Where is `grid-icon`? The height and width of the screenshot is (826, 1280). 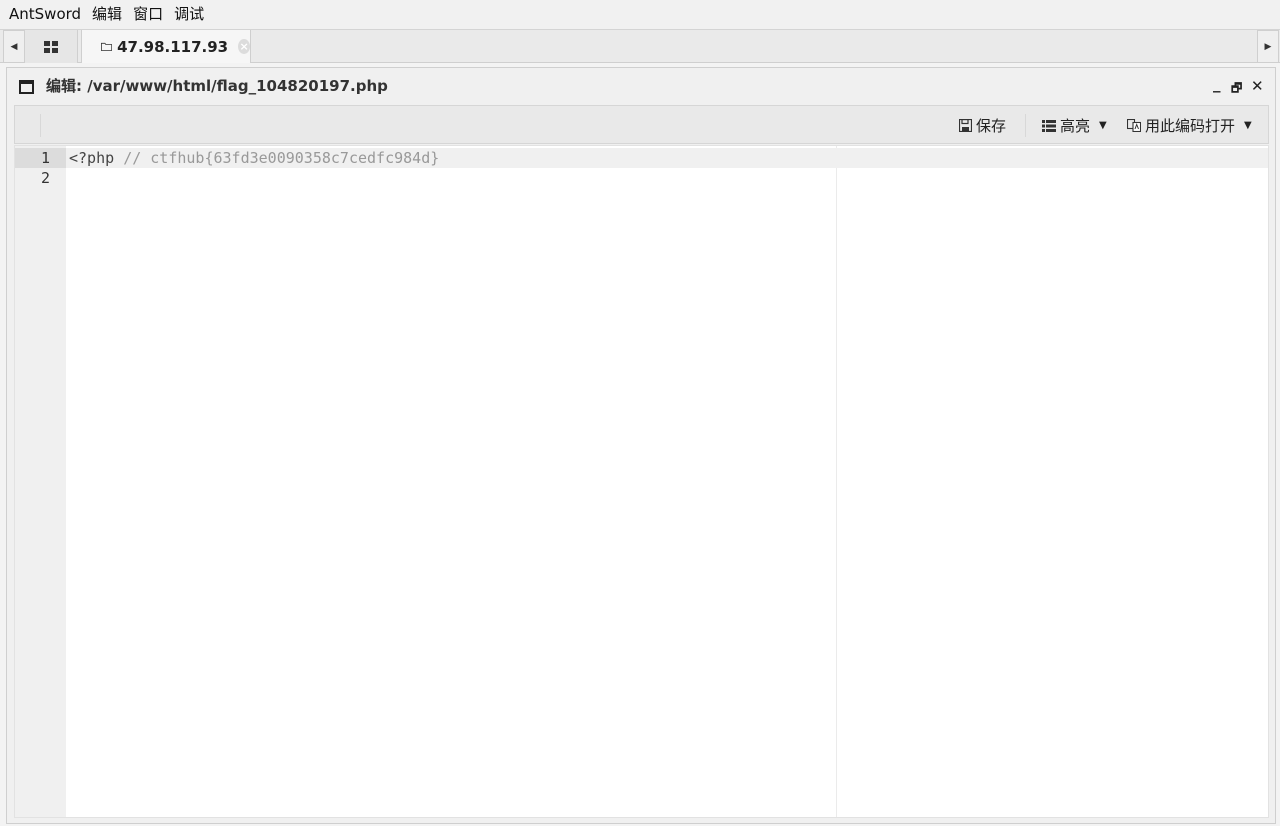
grid-icon is located at coordinates (51, 46).